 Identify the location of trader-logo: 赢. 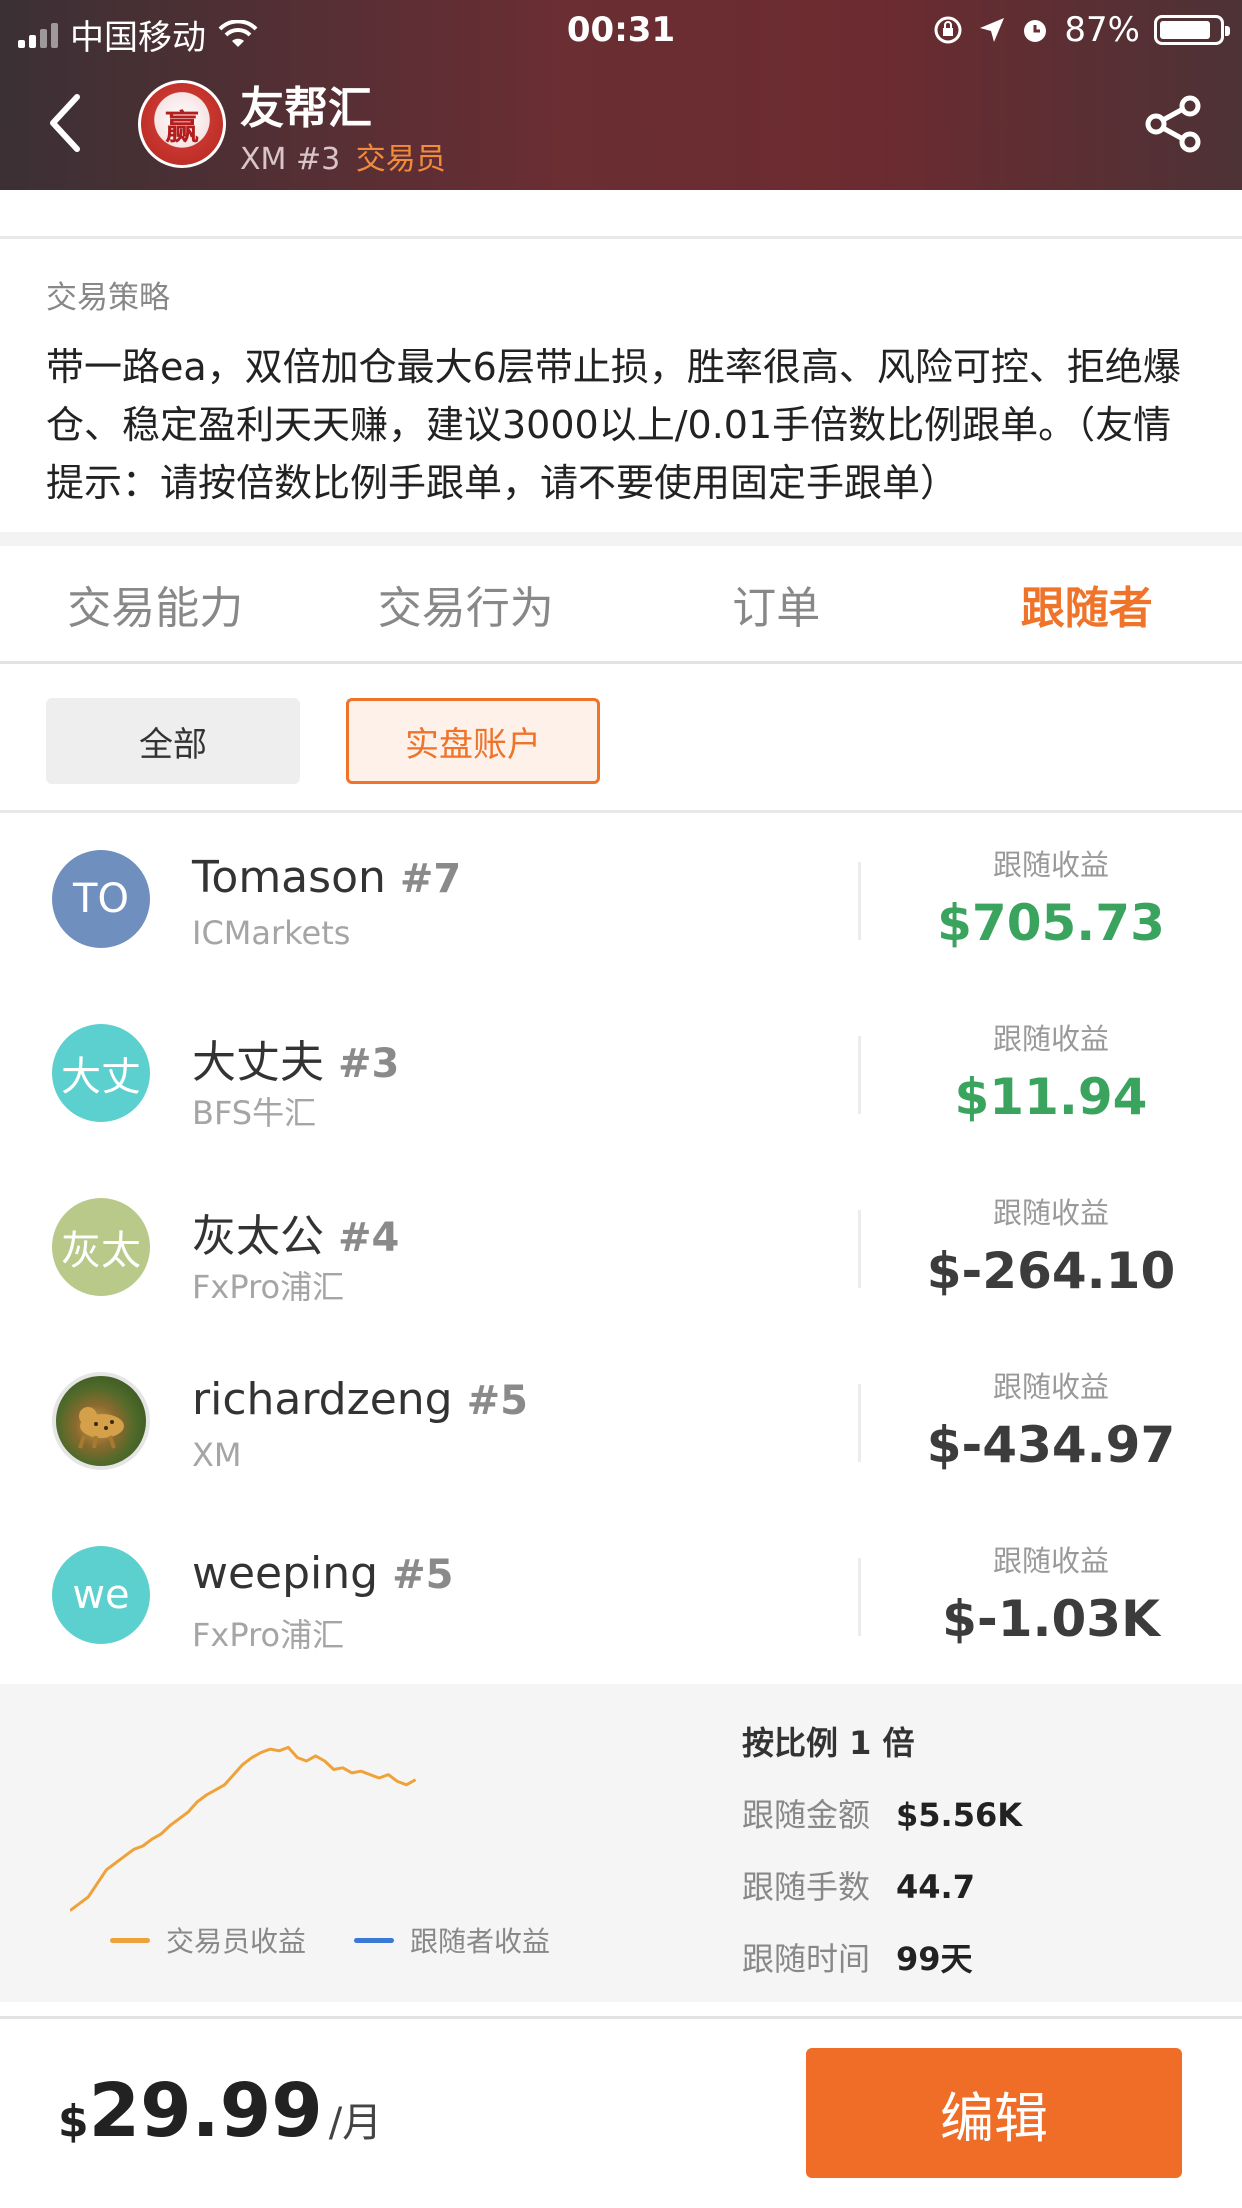
(182, 124).